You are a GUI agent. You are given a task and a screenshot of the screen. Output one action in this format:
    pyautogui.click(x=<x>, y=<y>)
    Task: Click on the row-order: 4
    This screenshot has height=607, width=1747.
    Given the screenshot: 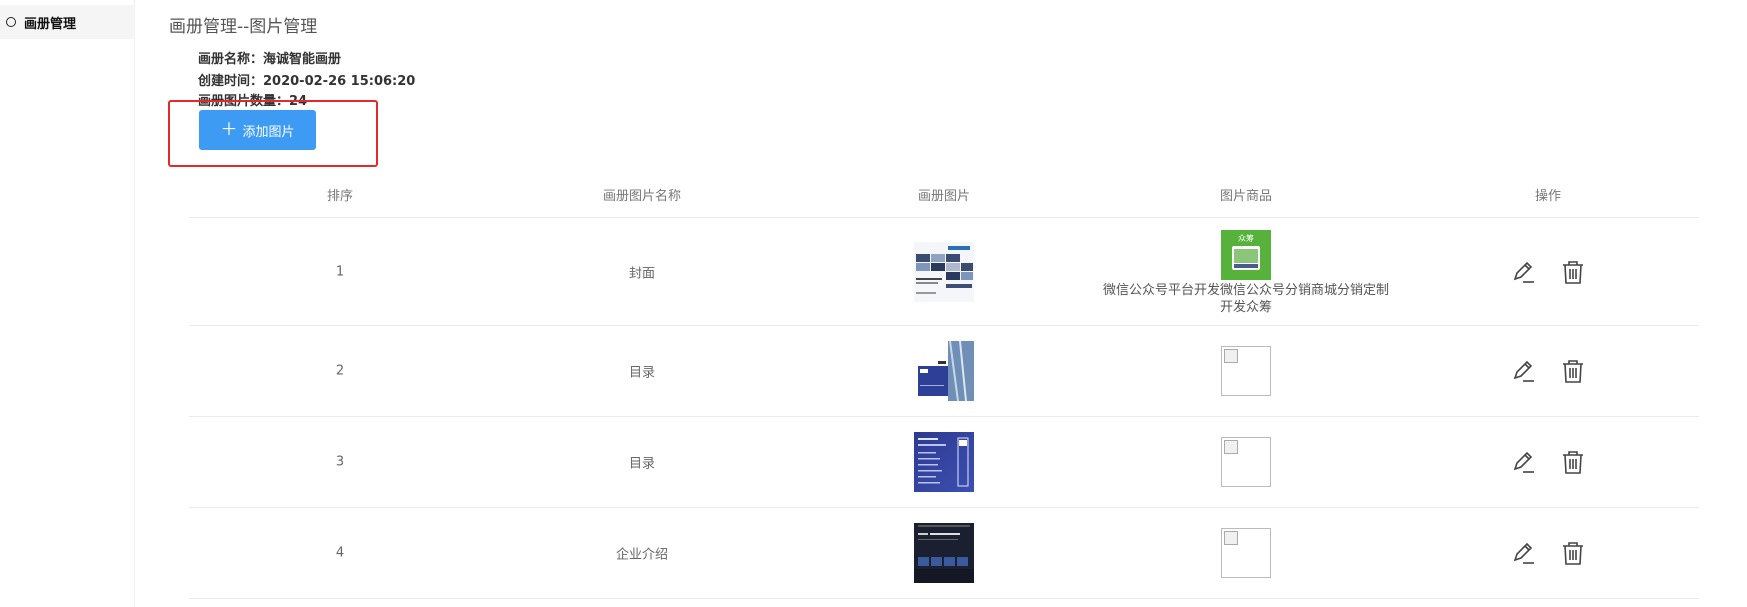 What is the action you would take?
    pyautogui.click(x=340, y=553)
    